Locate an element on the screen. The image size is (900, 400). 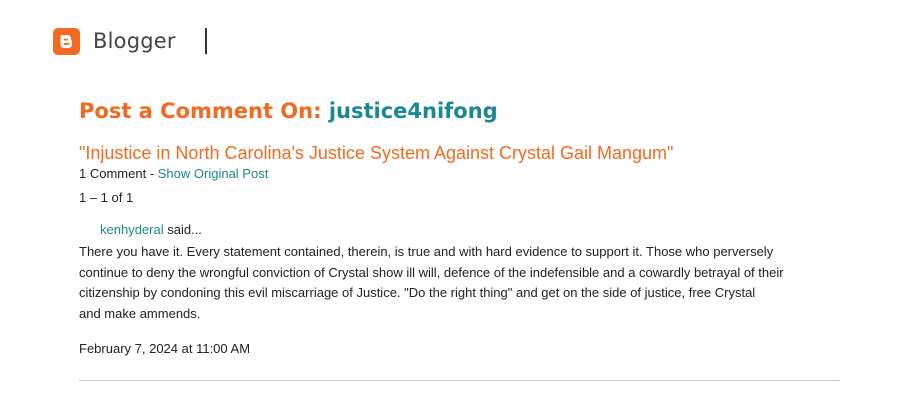
blog-name-link: justice4nifong is located at coordinates (413, 111).